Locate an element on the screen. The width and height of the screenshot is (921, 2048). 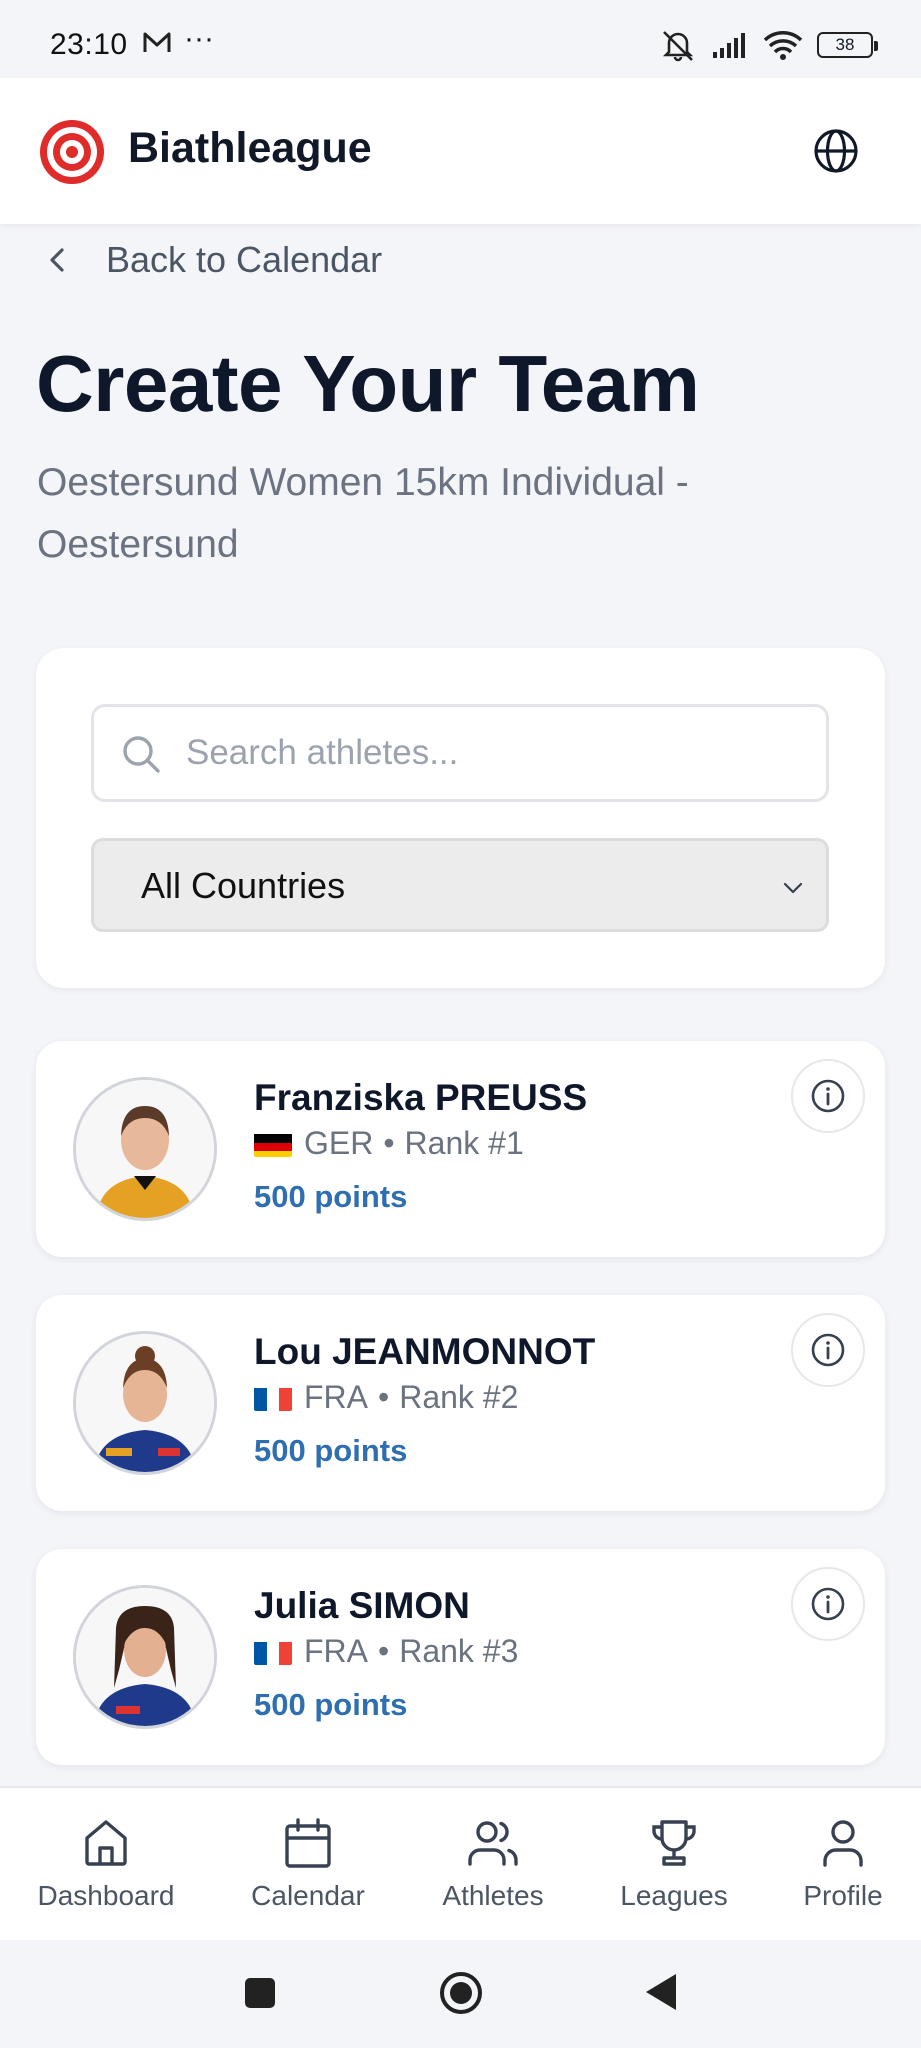
athlete-card: Julia SIMON FRA • Rank #3 500 points is located at coordinates (460, 1657).